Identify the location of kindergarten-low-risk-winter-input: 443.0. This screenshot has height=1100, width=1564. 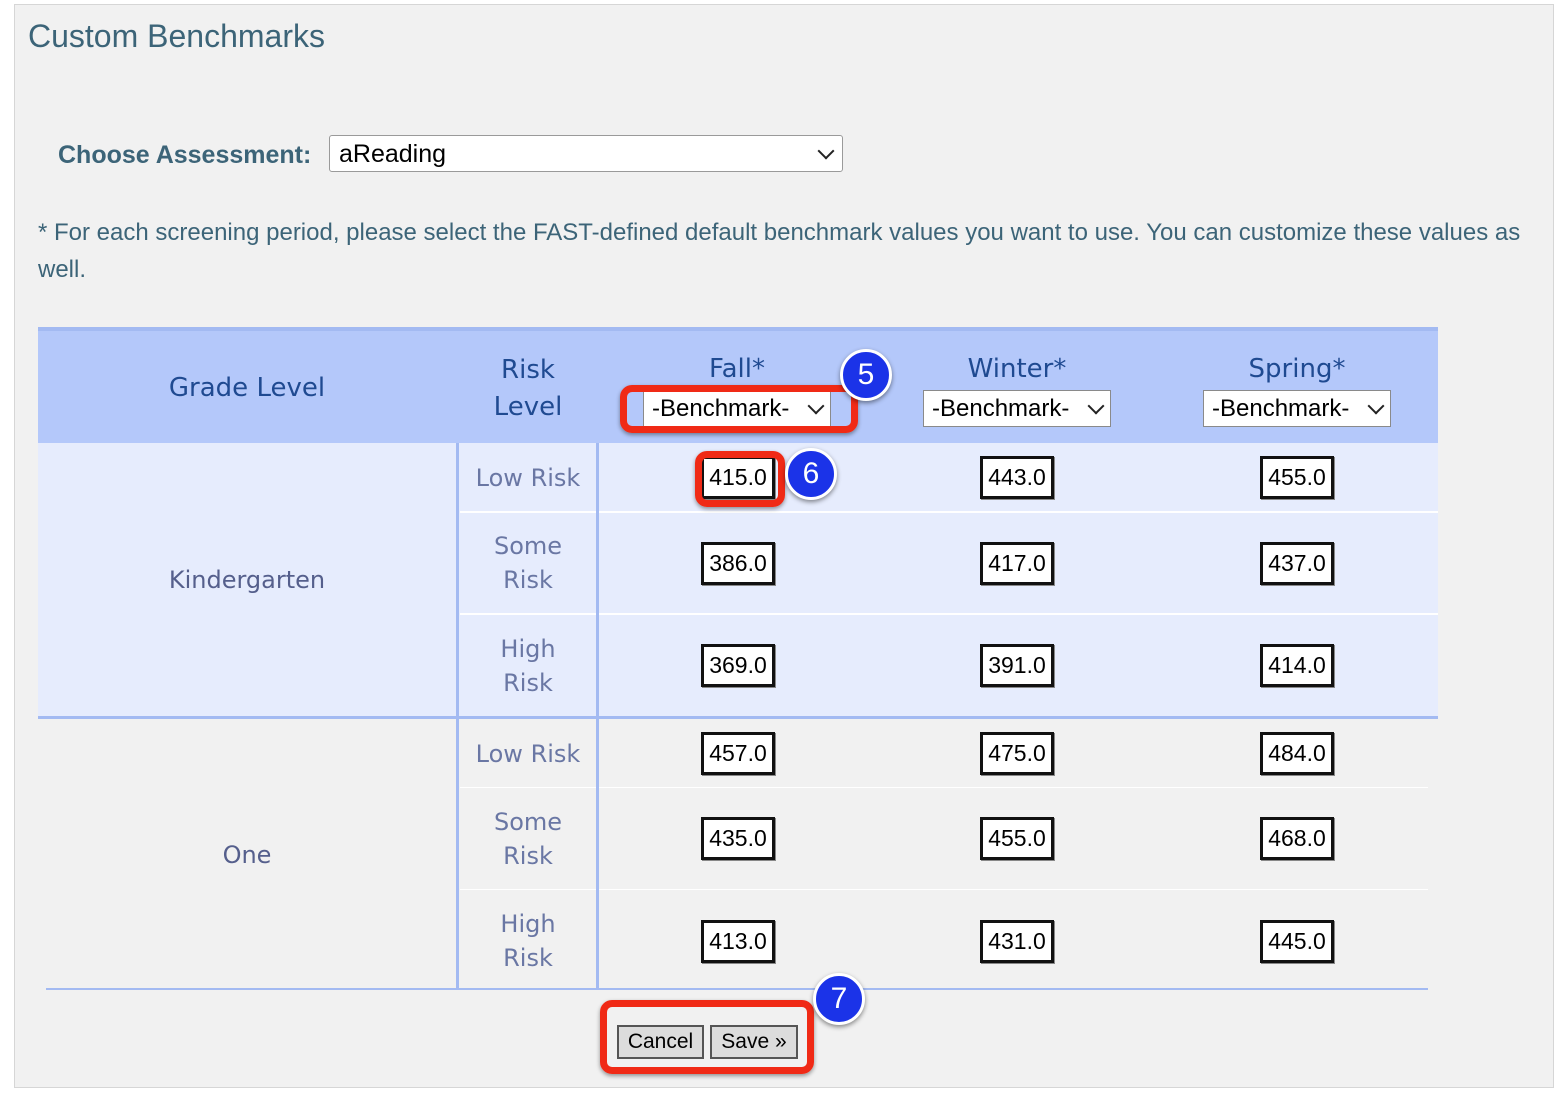
(1017, 477).